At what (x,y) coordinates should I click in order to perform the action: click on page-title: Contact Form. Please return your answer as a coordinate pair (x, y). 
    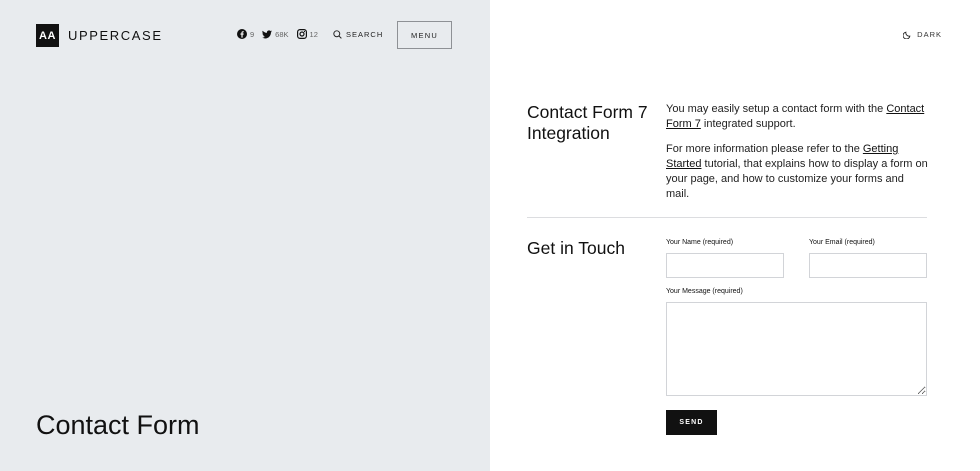
    Looking at the image, I should click on (118, 425).